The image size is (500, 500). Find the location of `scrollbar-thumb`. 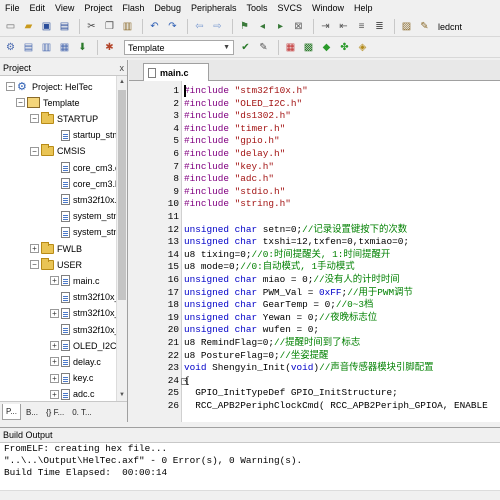

scrollbar-thumb is located at coordinates (122, 195).